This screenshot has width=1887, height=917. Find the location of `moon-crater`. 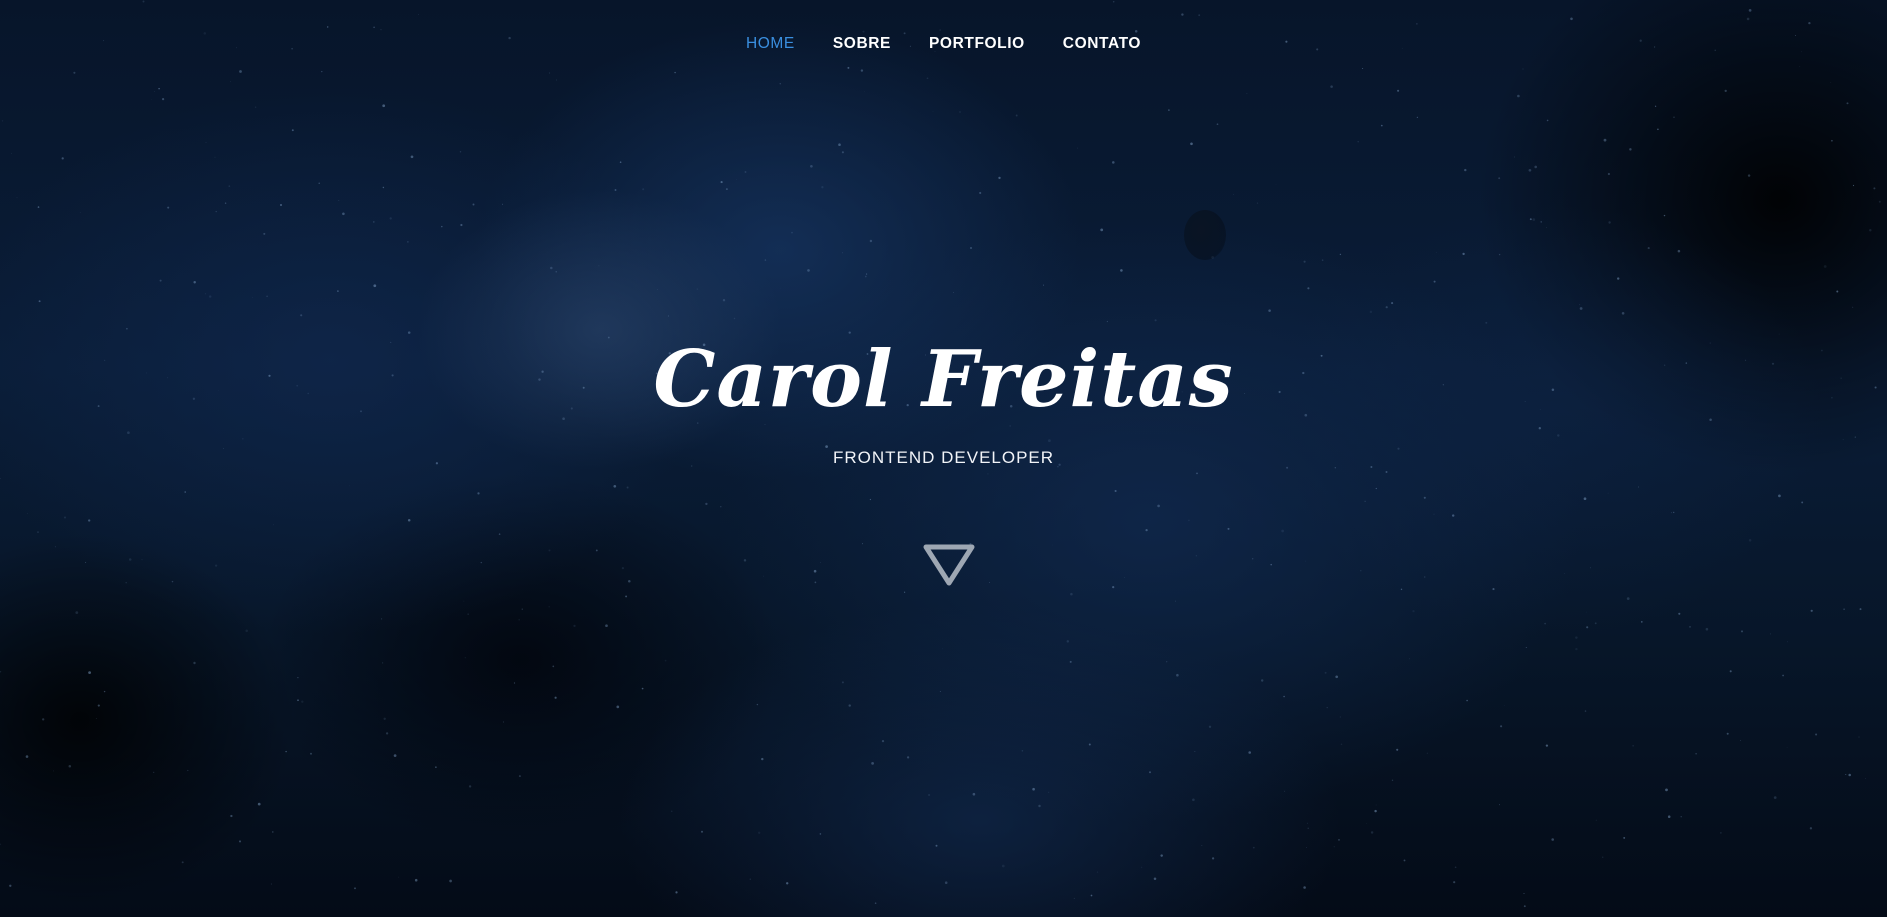

moon-crater is located at coordinates (1205, 235).